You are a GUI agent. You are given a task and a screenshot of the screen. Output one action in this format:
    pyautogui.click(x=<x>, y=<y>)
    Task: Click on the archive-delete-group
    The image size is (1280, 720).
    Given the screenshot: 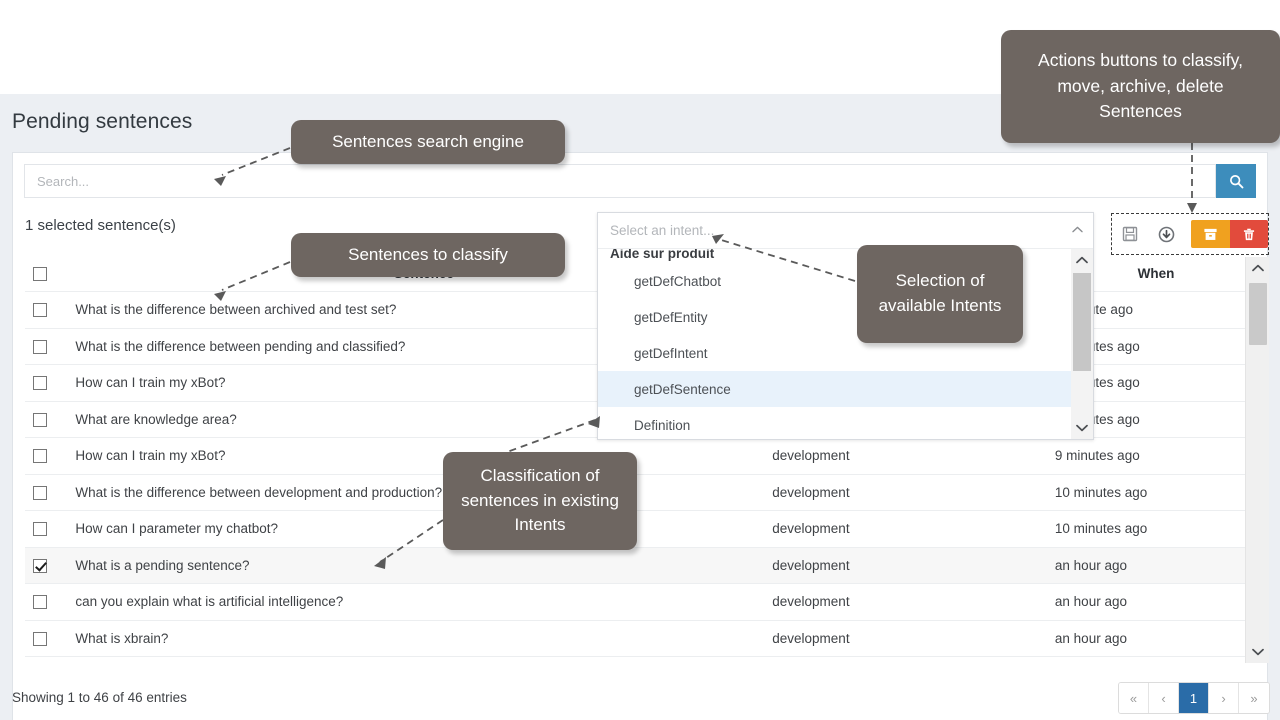 What is the action you would take?
    pyautogui.click(x=1229, y=234)
    